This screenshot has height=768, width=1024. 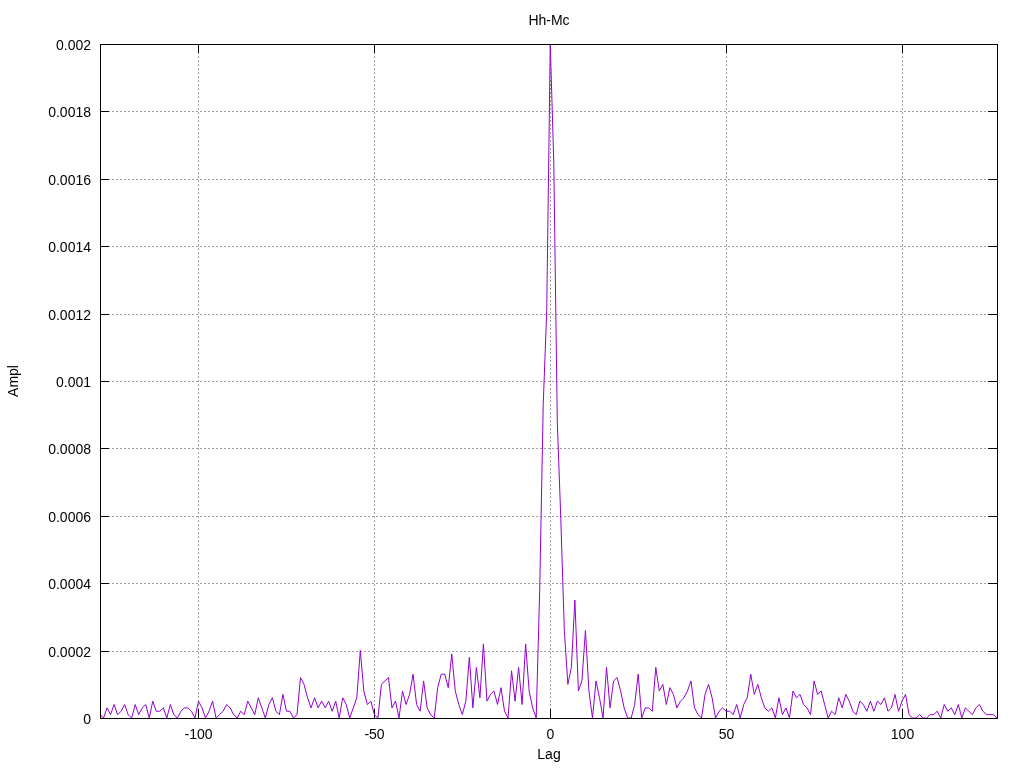 I want to click on tick-label: 0.0004, so click(x=69, y=583).